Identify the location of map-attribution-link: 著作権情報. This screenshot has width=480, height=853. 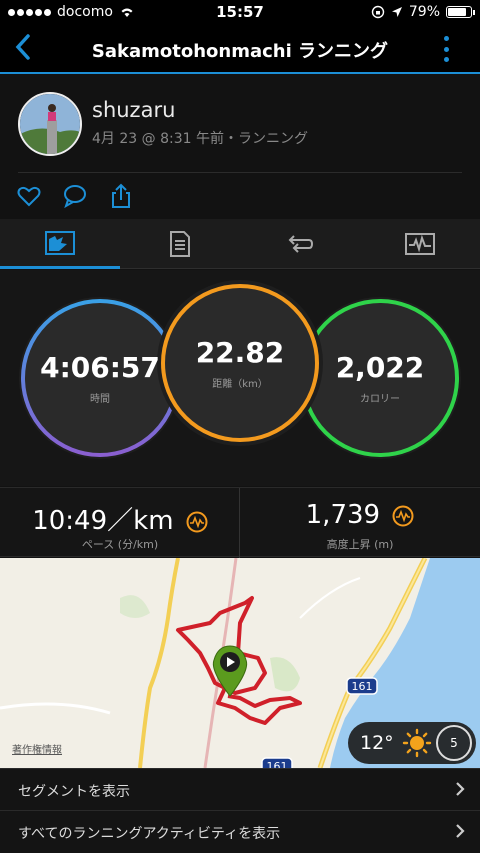
(37, 748).